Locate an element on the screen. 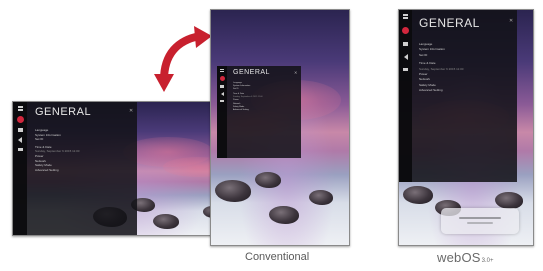  notification-toast is located at coordinates (480, 221).